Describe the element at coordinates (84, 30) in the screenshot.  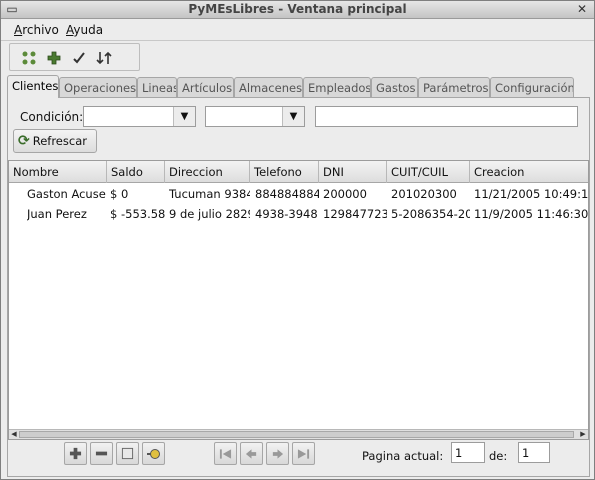
I see `menu-ayuda: Ayuda` at that location.